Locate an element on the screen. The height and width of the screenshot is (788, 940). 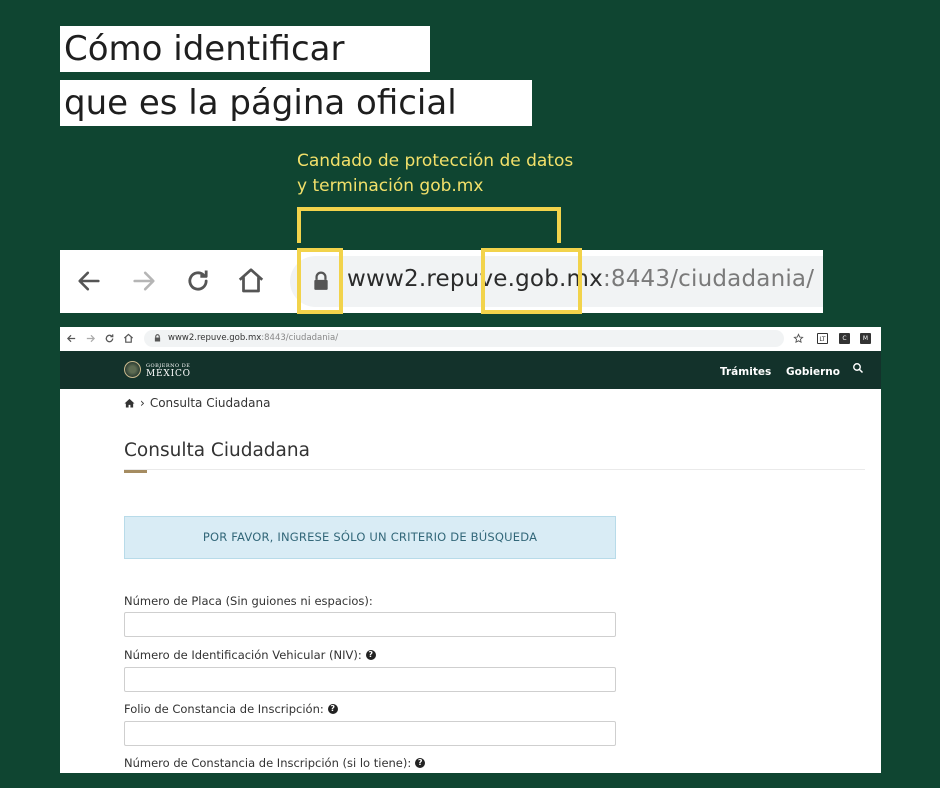
extension-m-icon: M is located at coordinates (865, 338).